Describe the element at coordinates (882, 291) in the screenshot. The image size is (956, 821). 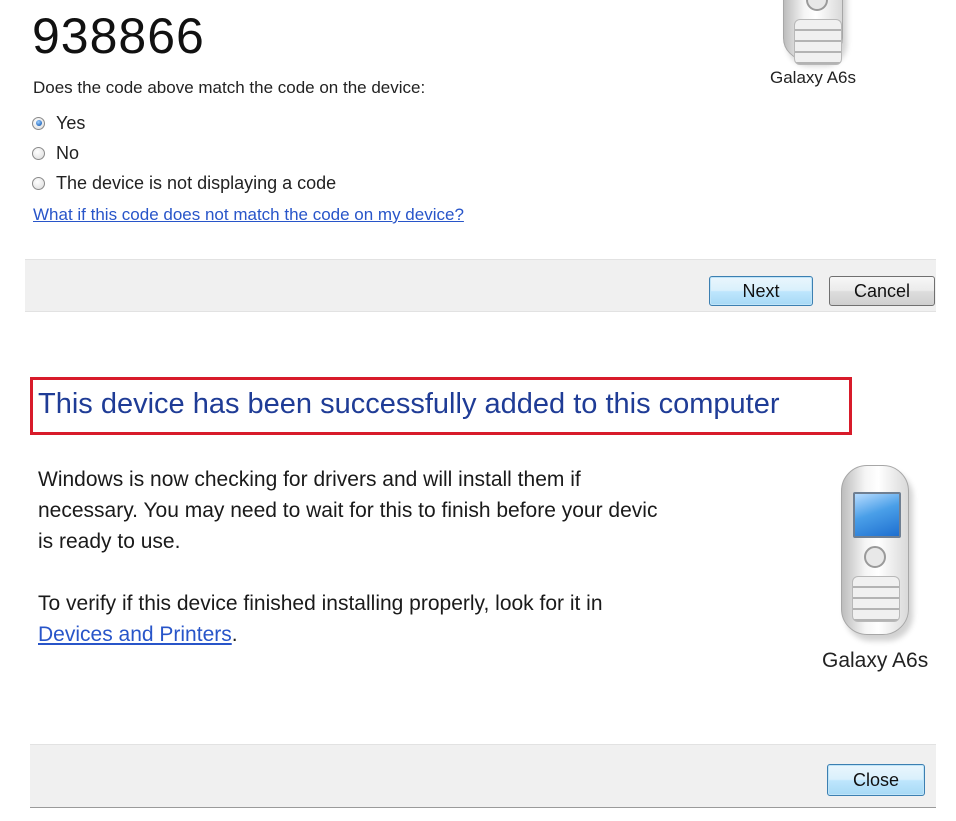
I see `cancel-button: Cancel` at that location.